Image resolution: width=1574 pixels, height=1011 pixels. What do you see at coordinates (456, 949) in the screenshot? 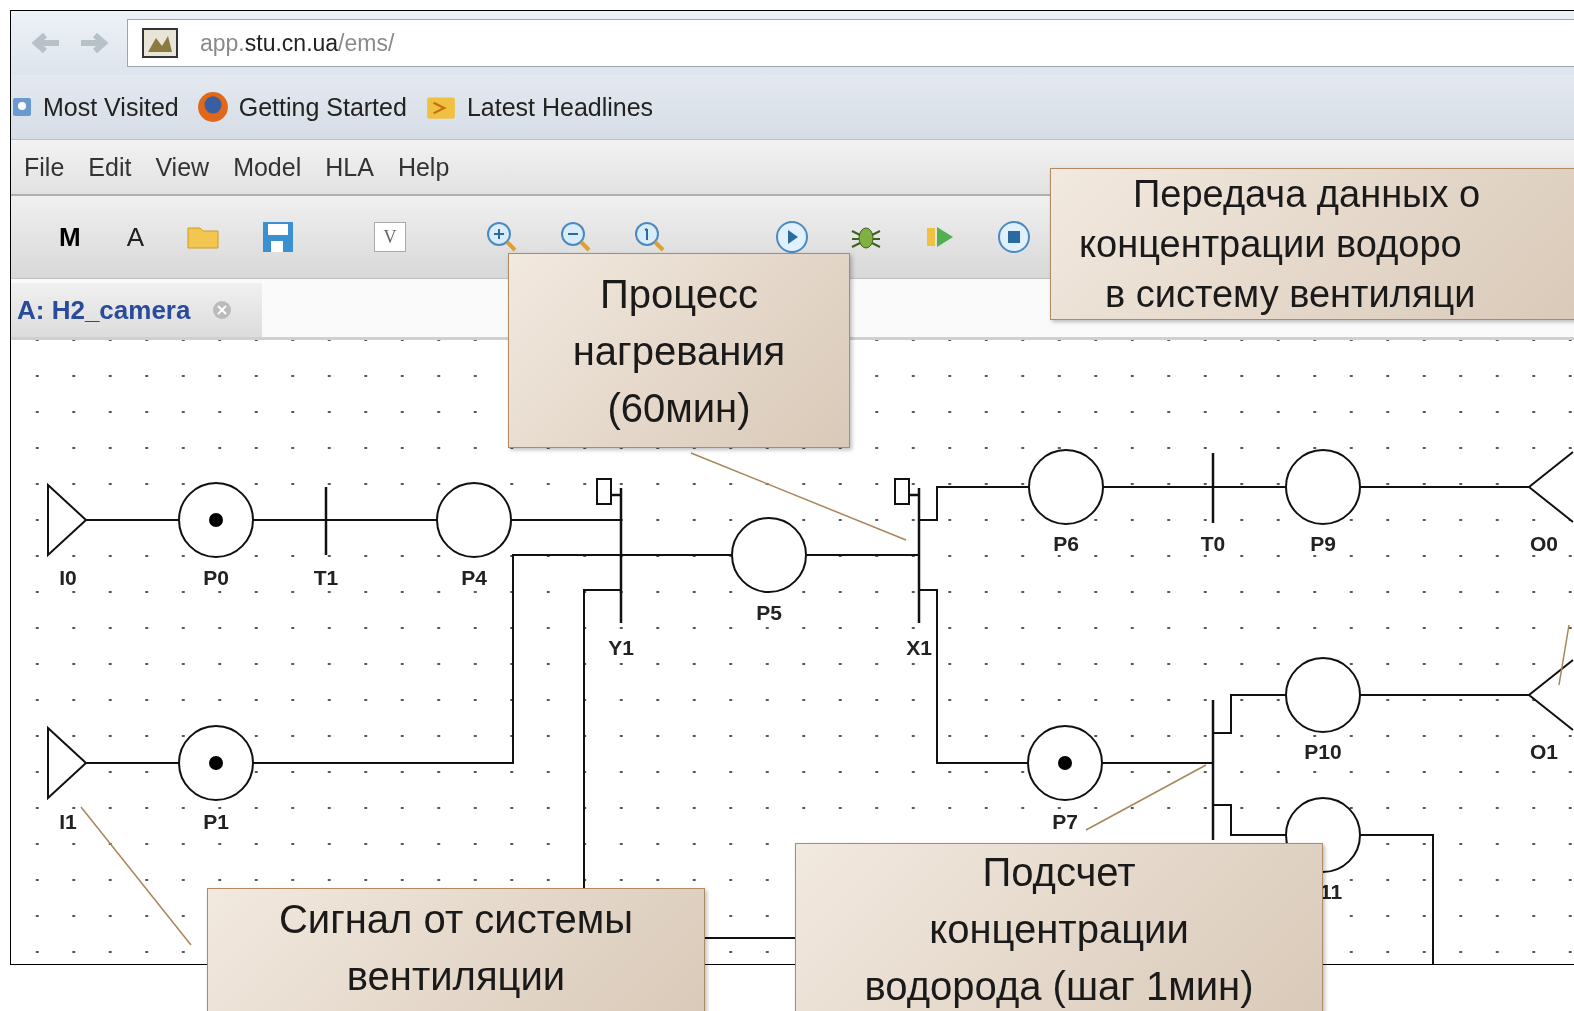
I see `callout-note: Сигнал от системы вентиляции` at bounding box center [456, 949].